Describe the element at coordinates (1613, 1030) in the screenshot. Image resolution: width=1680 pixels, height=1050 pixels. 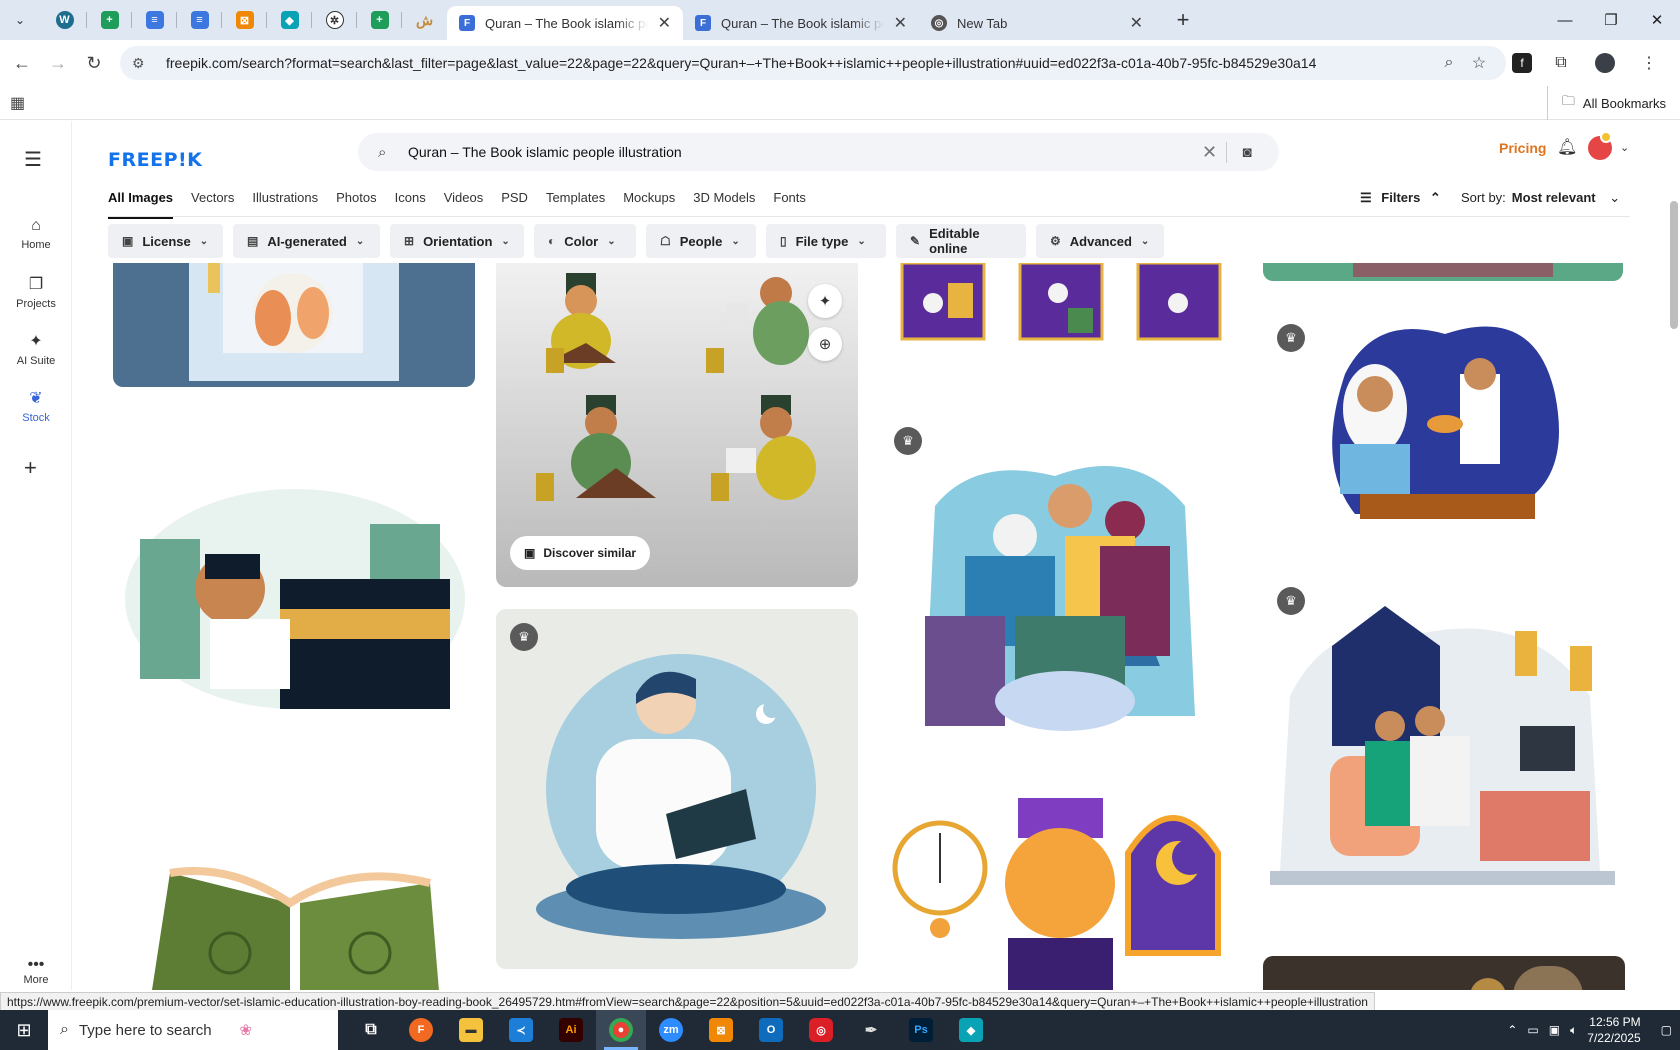
I see `clock: 12:56 PM 7/22/2025` at that location.